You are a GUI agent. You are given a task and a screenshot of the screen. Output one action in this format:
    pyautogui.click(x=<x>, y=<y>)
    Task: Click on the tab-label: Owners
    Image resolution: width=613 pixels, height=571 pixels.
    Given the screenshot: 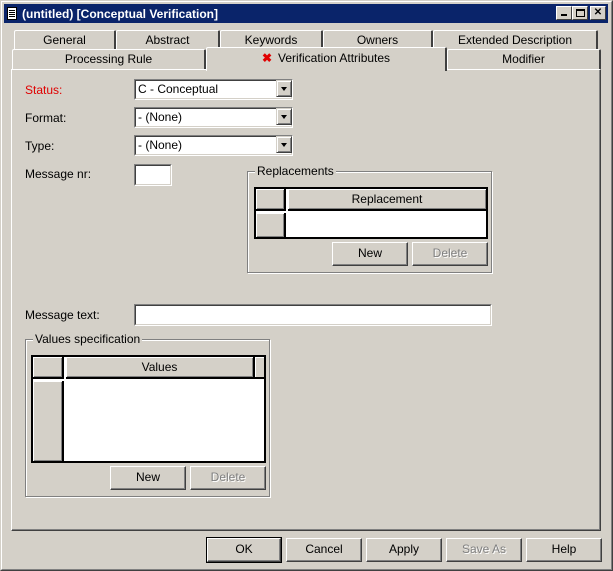 What is the action you would take?
    pyautogui.click(x=377, y=40)
    